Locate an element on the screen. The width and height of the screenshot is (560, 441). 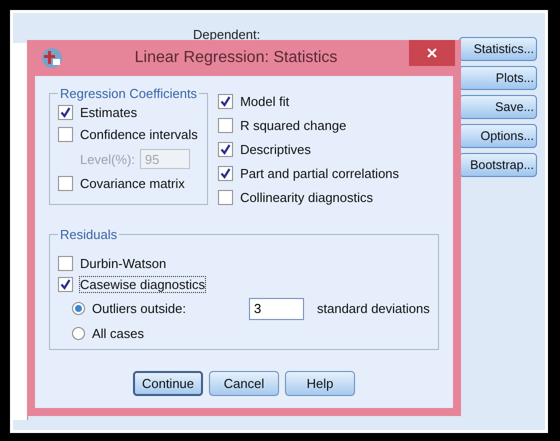
checkbox-label: Collinearity diagnostics is located at coordinates (307, 197).